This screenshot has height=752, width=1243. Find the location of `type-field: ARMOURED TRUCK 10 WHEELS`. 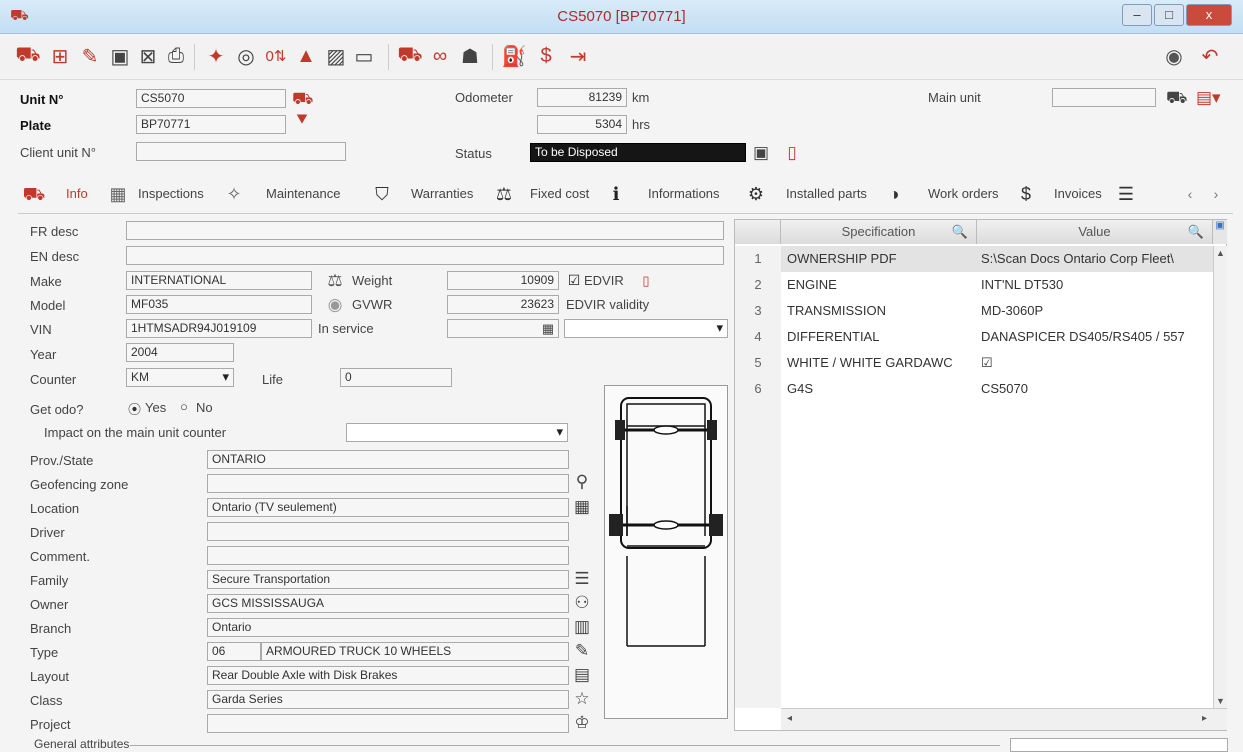

type-field: ARMOURED TRUCK 10 WHEELS is located at coordinates (415, 651).